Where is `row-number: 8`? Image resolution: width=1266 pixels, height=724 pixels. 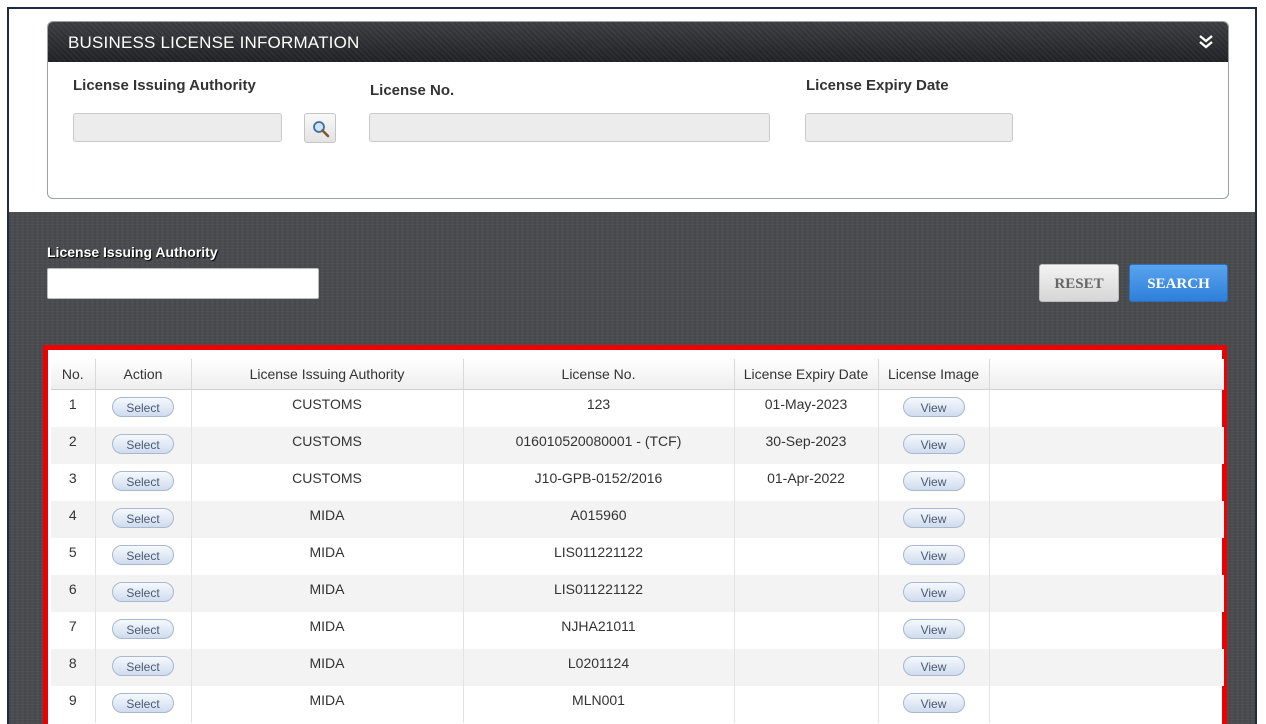 row-number: 8 is located at coordinates (73, 667).